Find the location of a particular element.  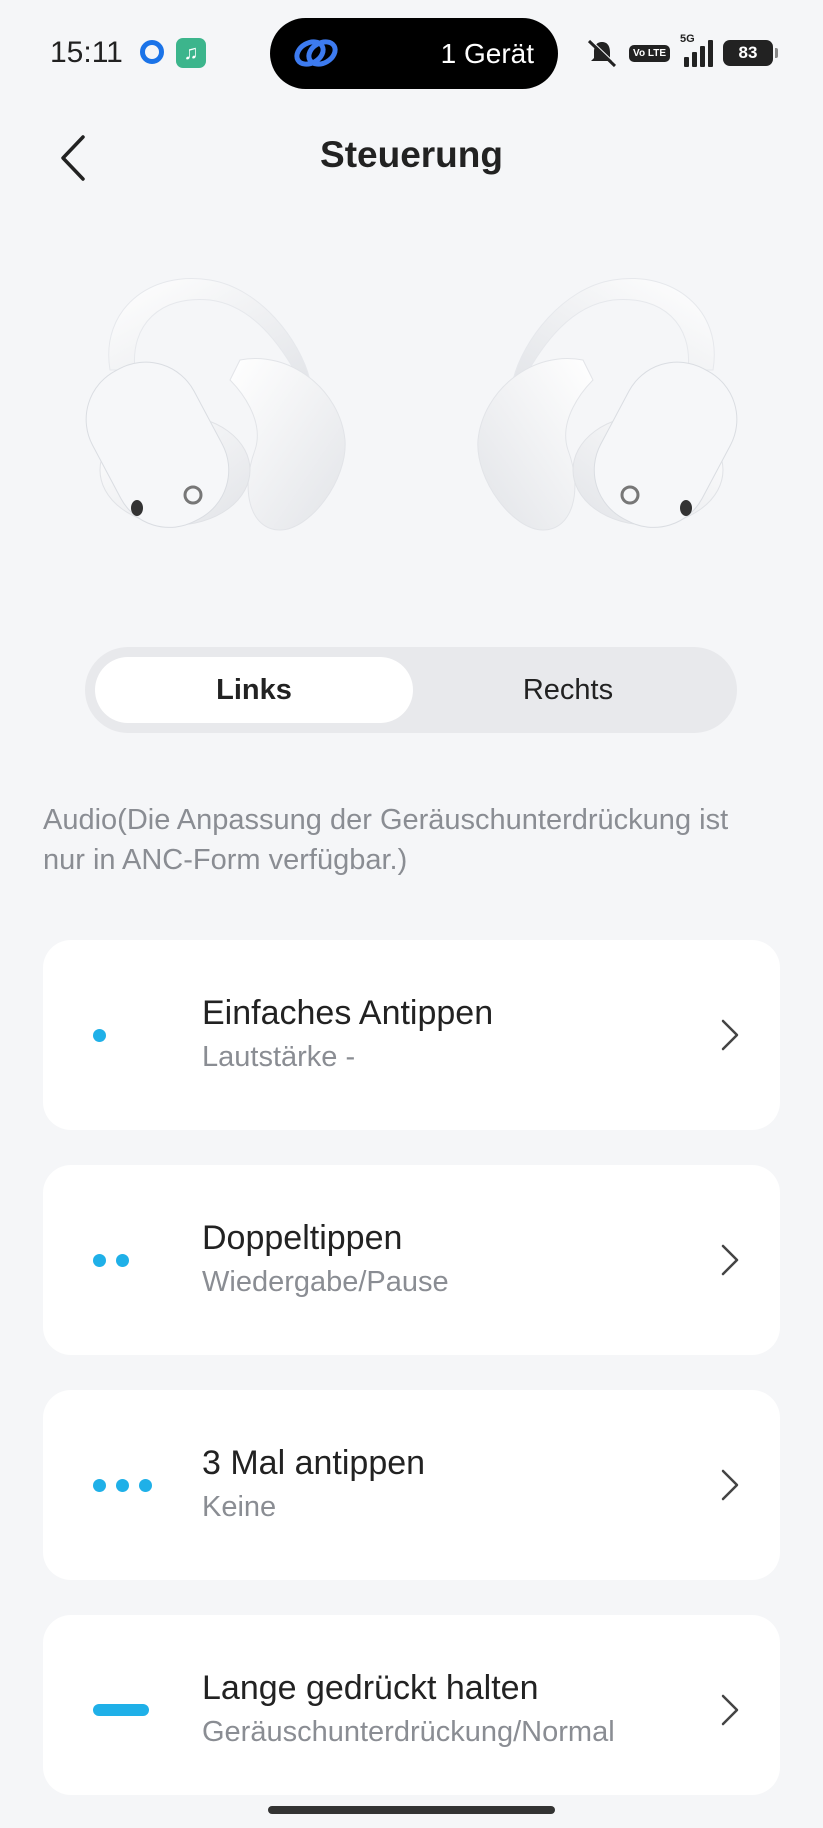

control-title: Doppeltippen is located at coordinates (302, 1238).